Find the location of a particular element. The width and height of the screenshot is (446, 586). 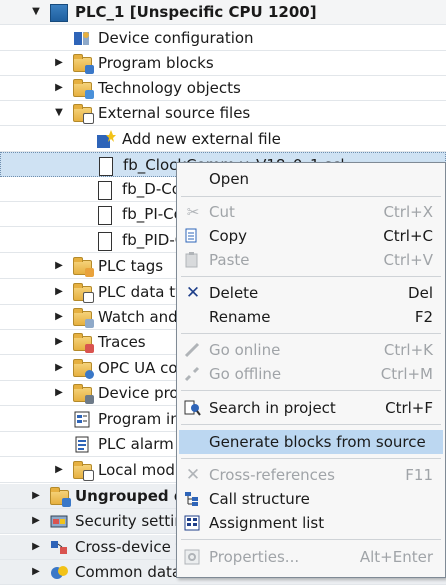

tree-item-label: Add new external file is located at coordinates (201, 139).